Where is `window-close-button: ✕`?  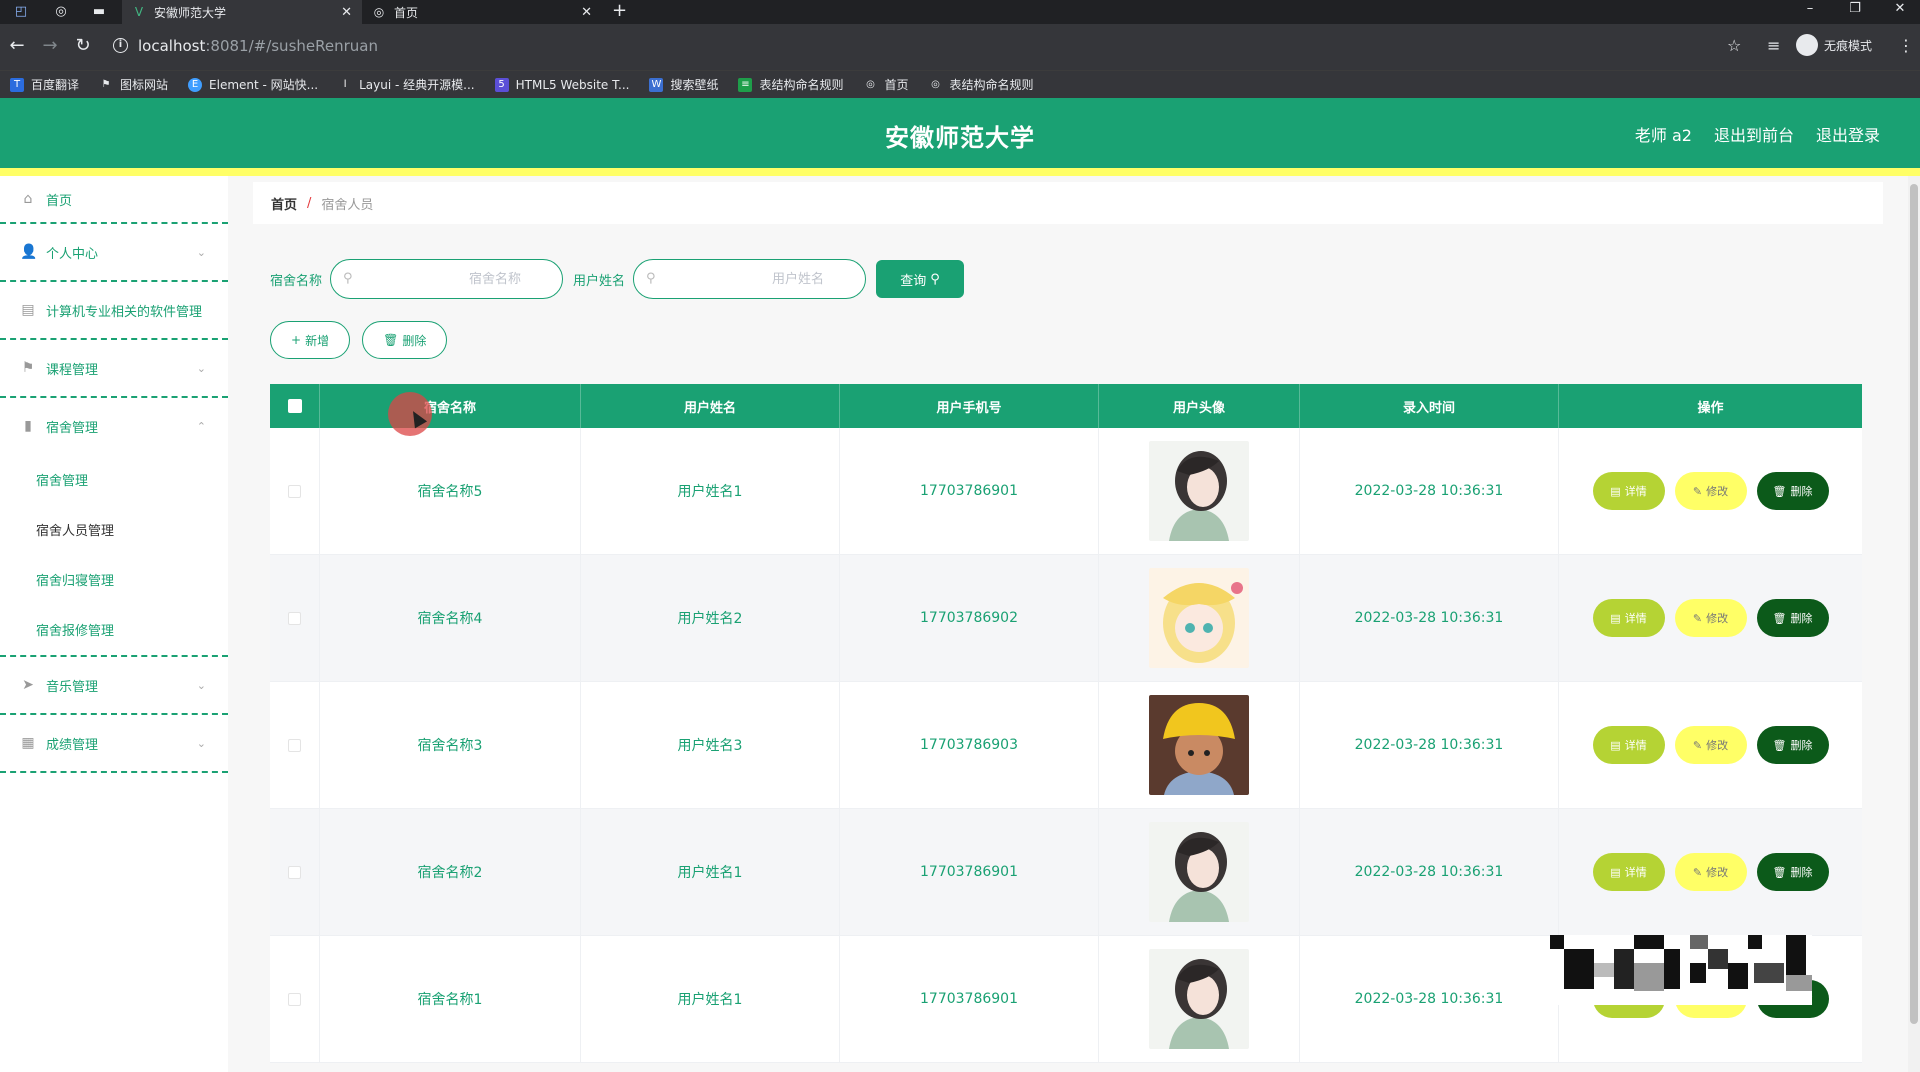
window-close-button: ✕ is located at coordinates (1900, 12).